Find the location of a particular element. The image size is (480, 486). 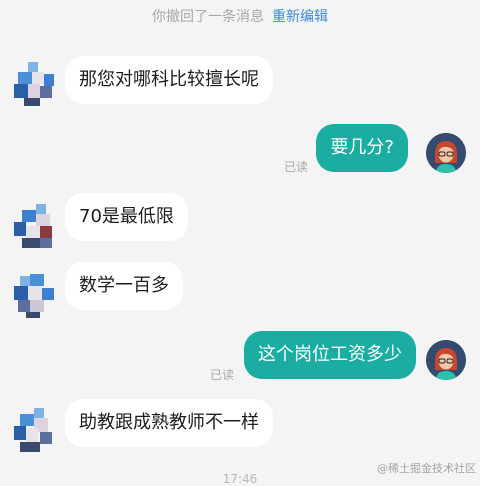

message-bubble-outgoing: 这个岗位工资多少 is located at coordinates (330, 355).